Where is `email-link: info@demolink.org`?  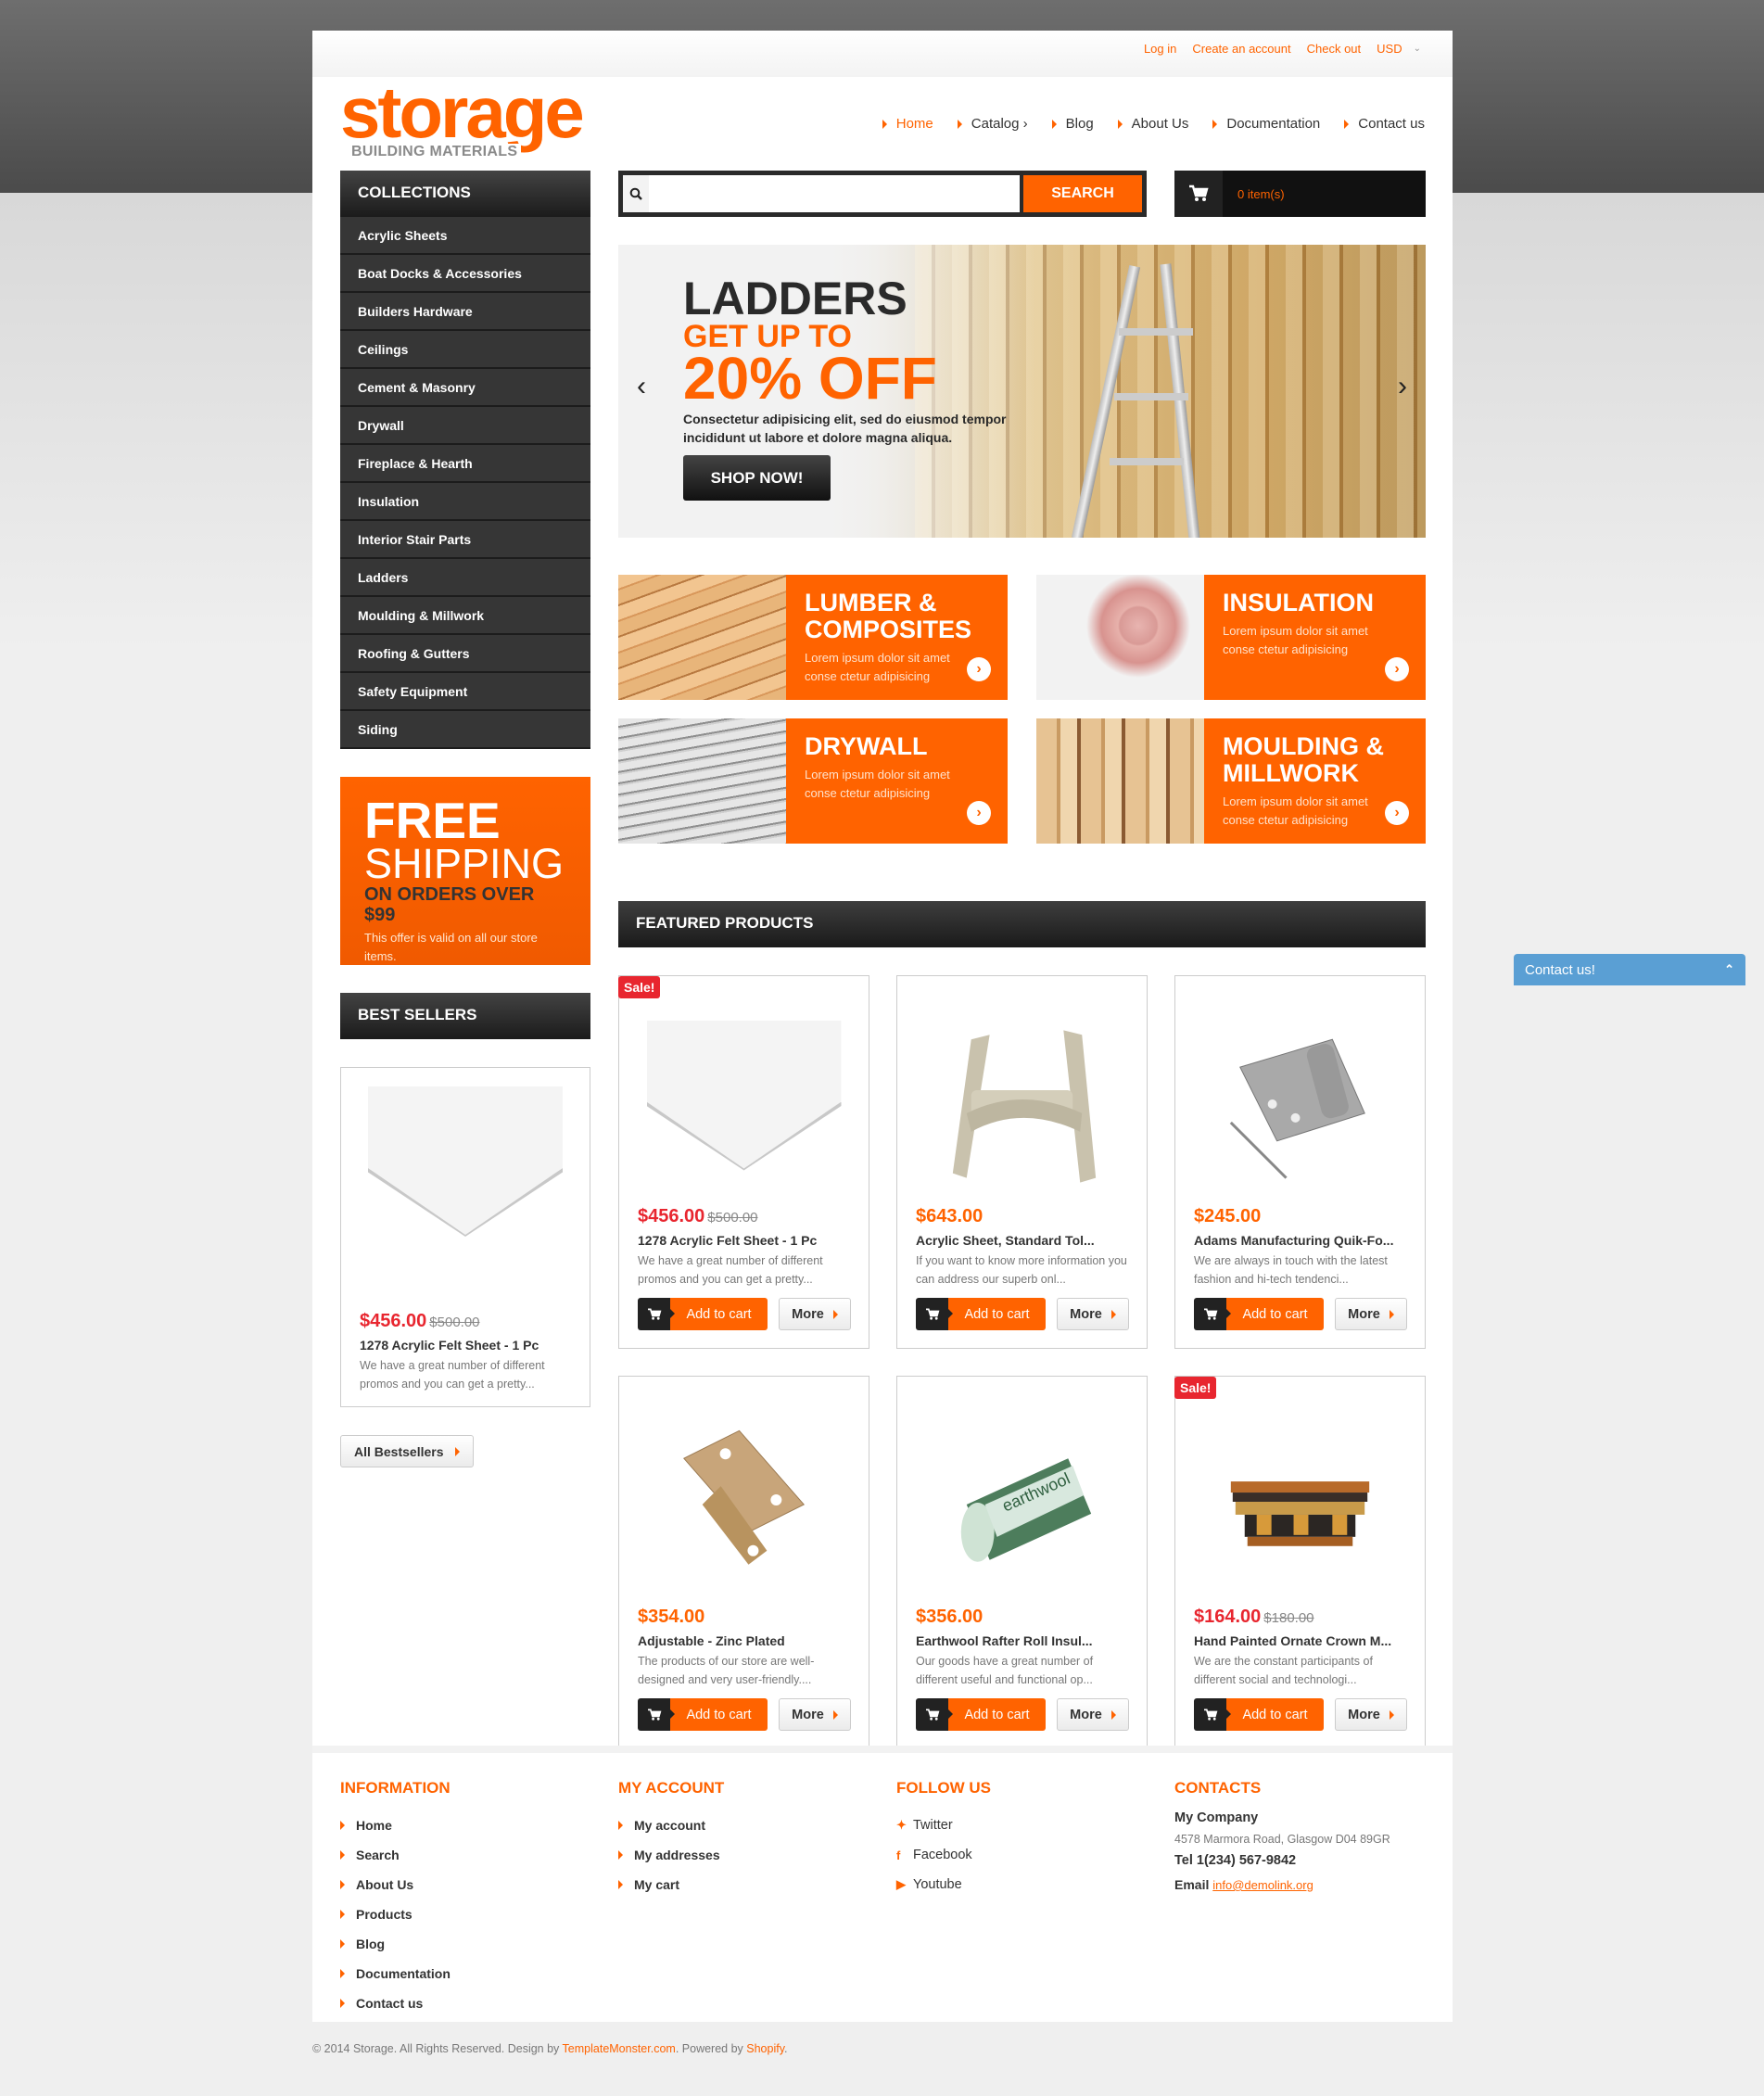
email-link: info@demolink.org is located at coordinates (1262, 1885).